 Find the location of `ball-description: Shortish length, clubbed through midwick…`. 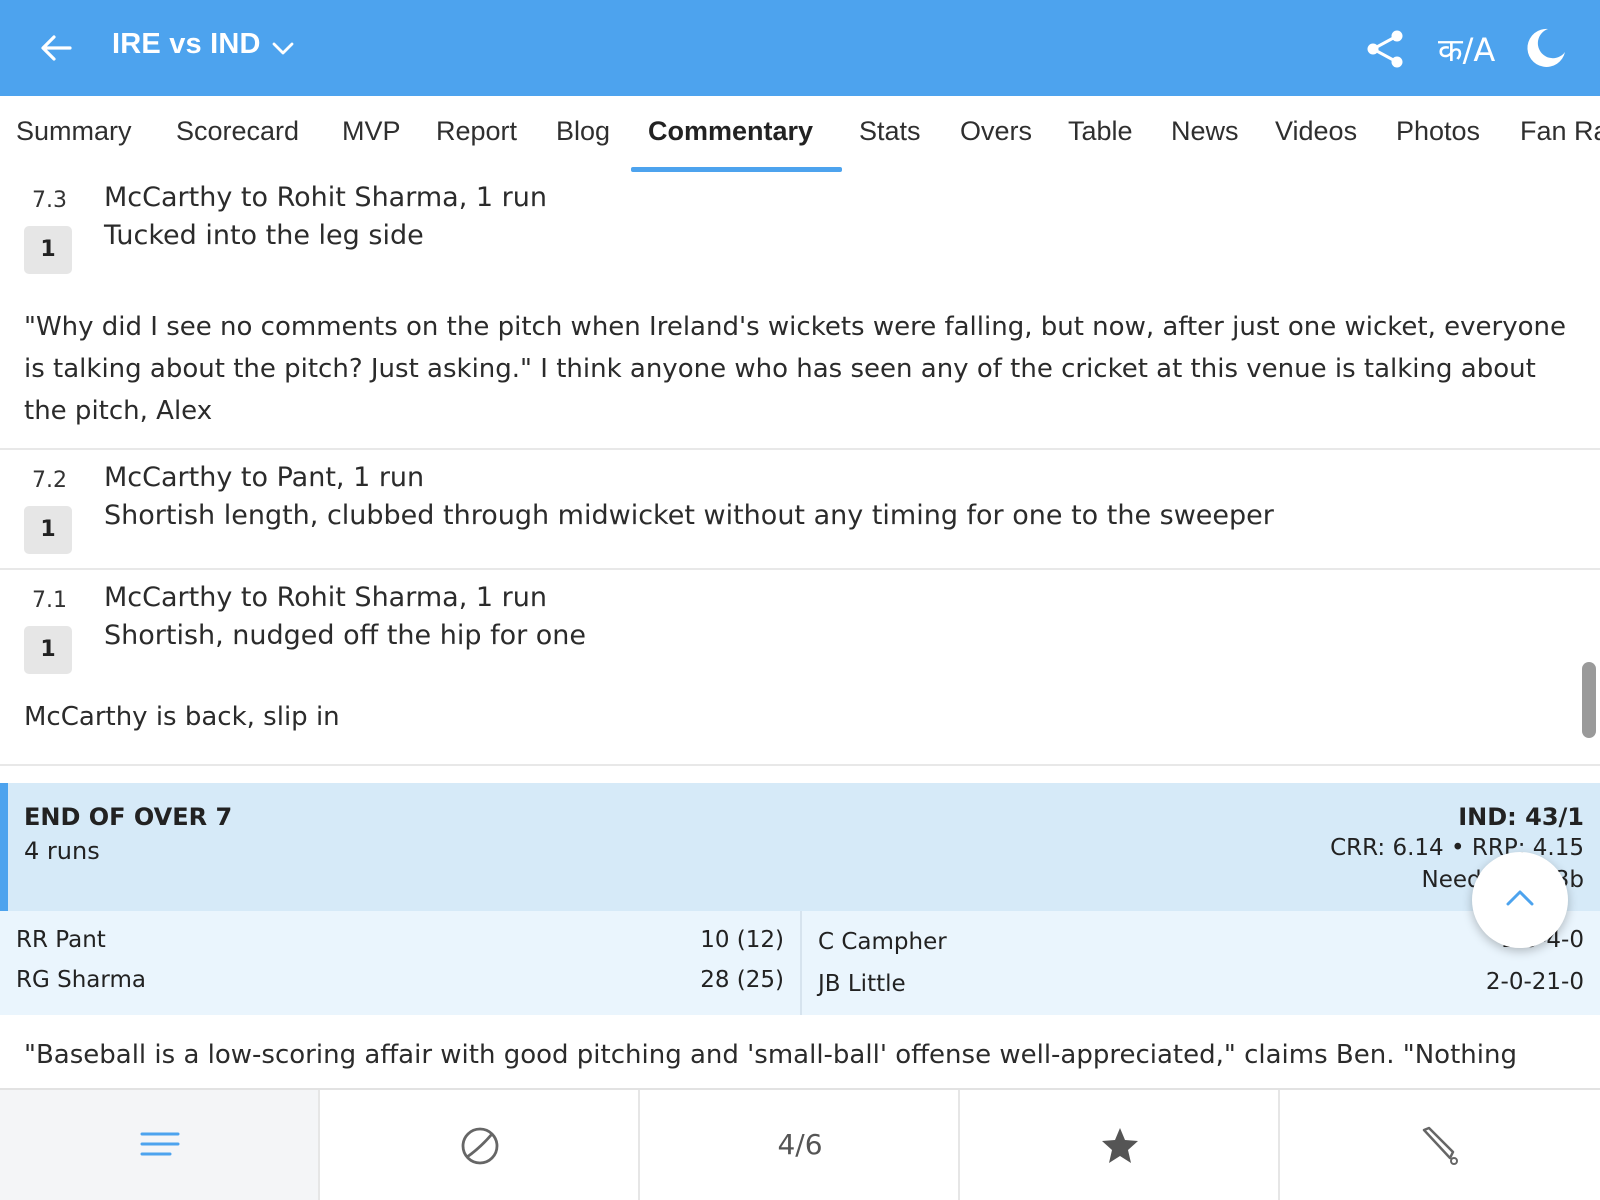

ball-description: Shortish length, clubbed through midwick… is located at coordinates (689, 515).